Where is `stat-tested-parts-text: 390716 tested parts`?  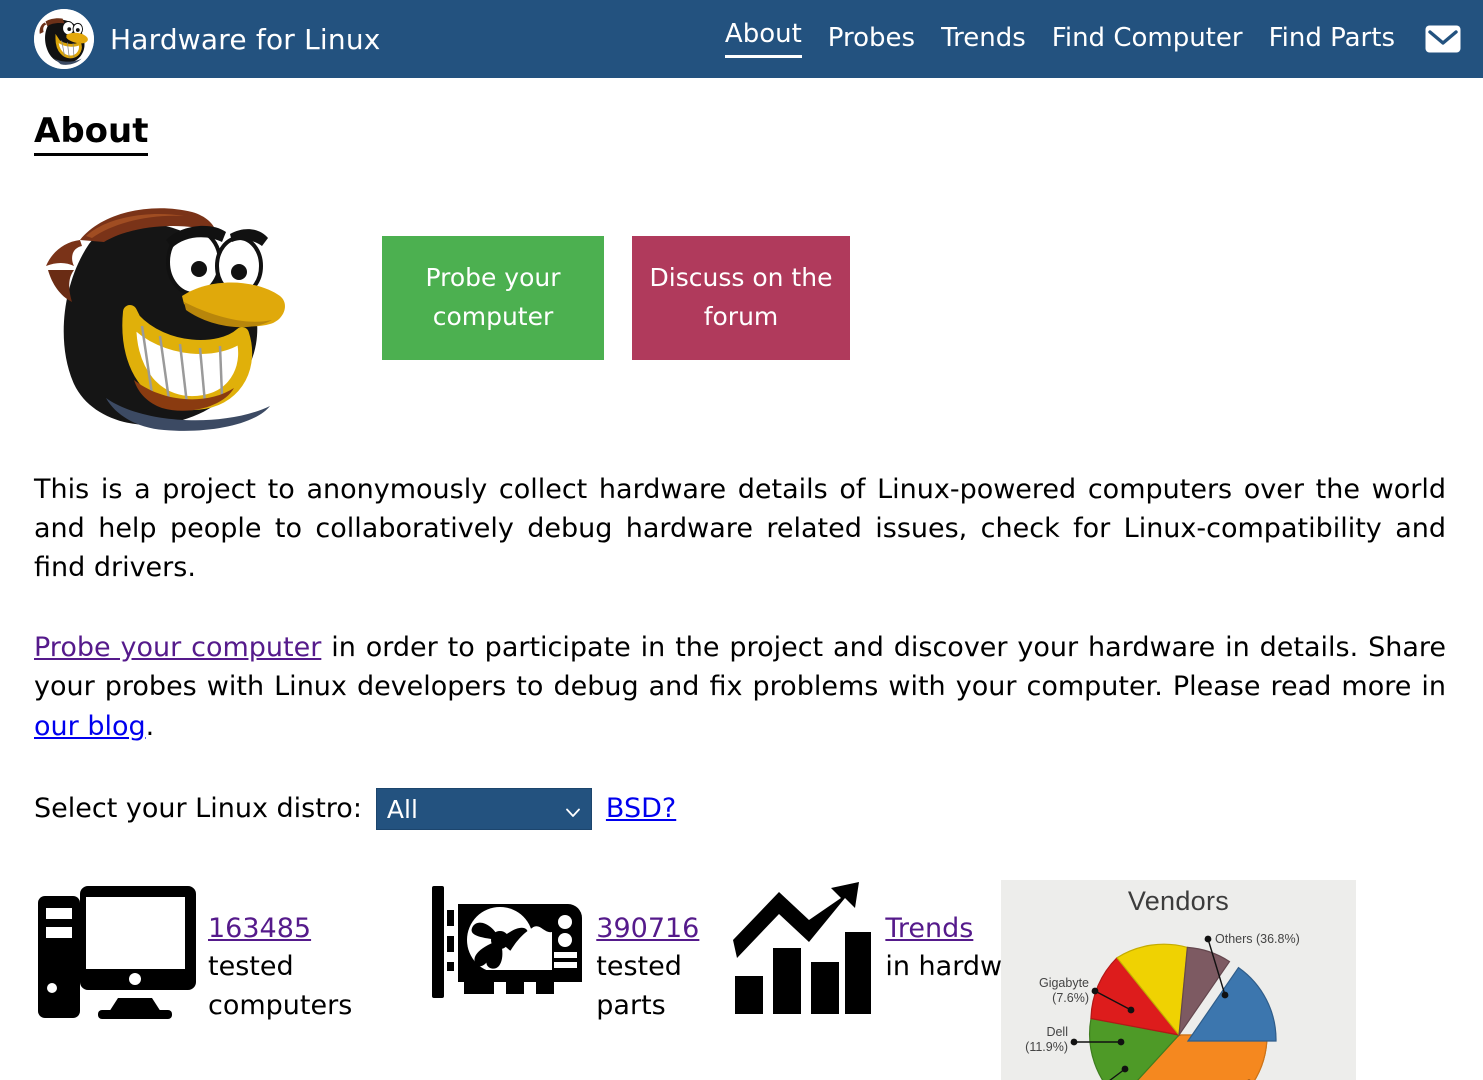 stat-tested-parts-text: 390716 tested parts is located at coordinates (647, 952).